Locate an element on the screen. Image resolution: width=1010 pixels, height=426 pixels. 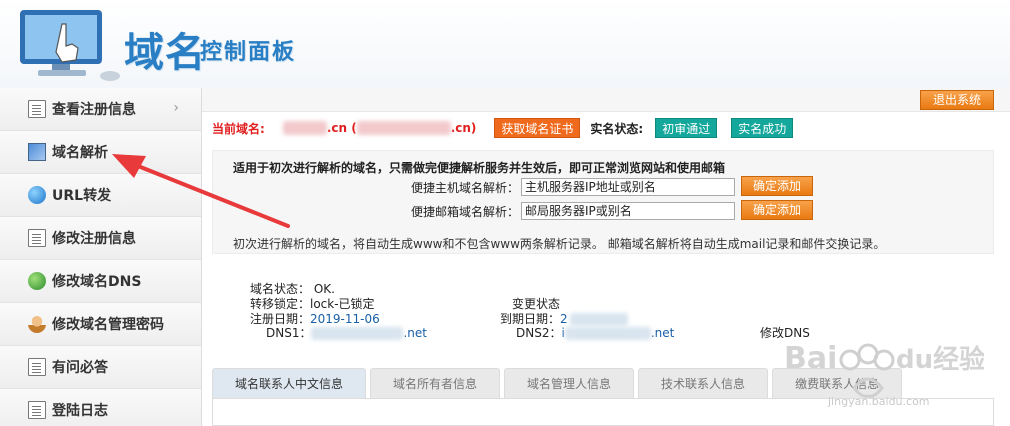
user-icon is located at coordinates (37, 324).